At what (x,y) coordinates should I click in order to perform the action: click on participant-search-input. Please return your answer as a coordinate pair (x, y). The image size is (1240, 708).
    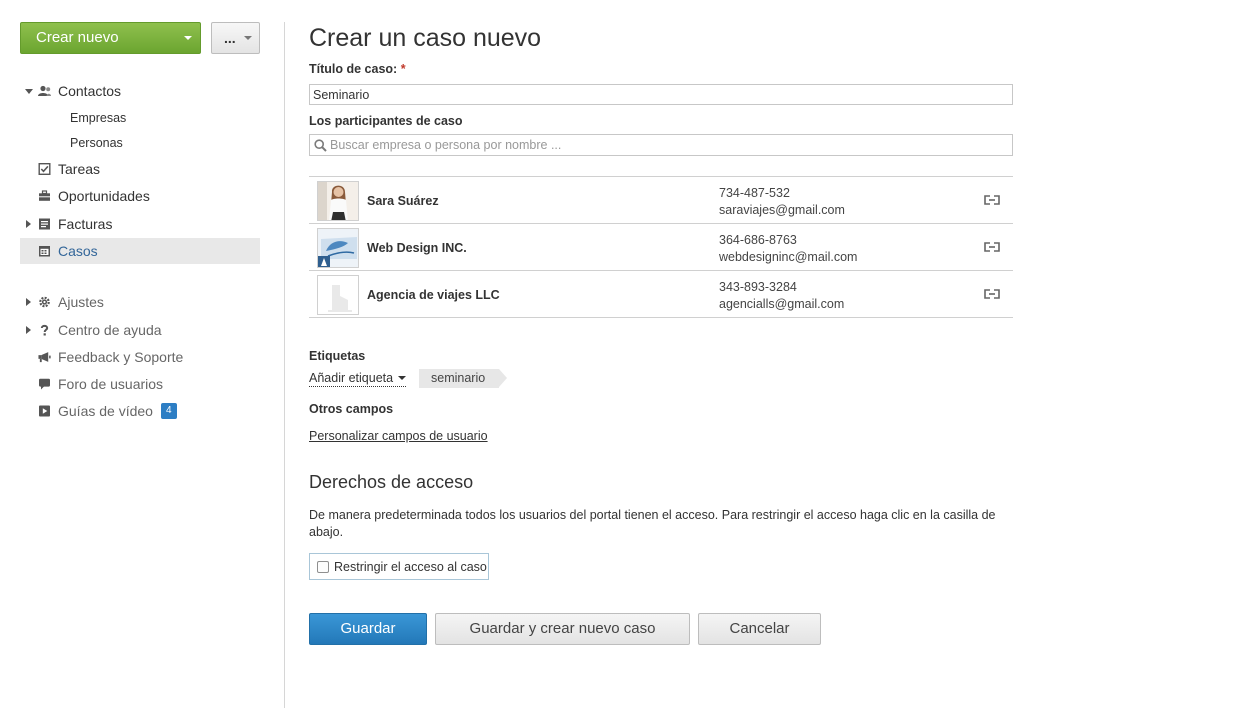
    Looking at the image, I should click on (670, 145).